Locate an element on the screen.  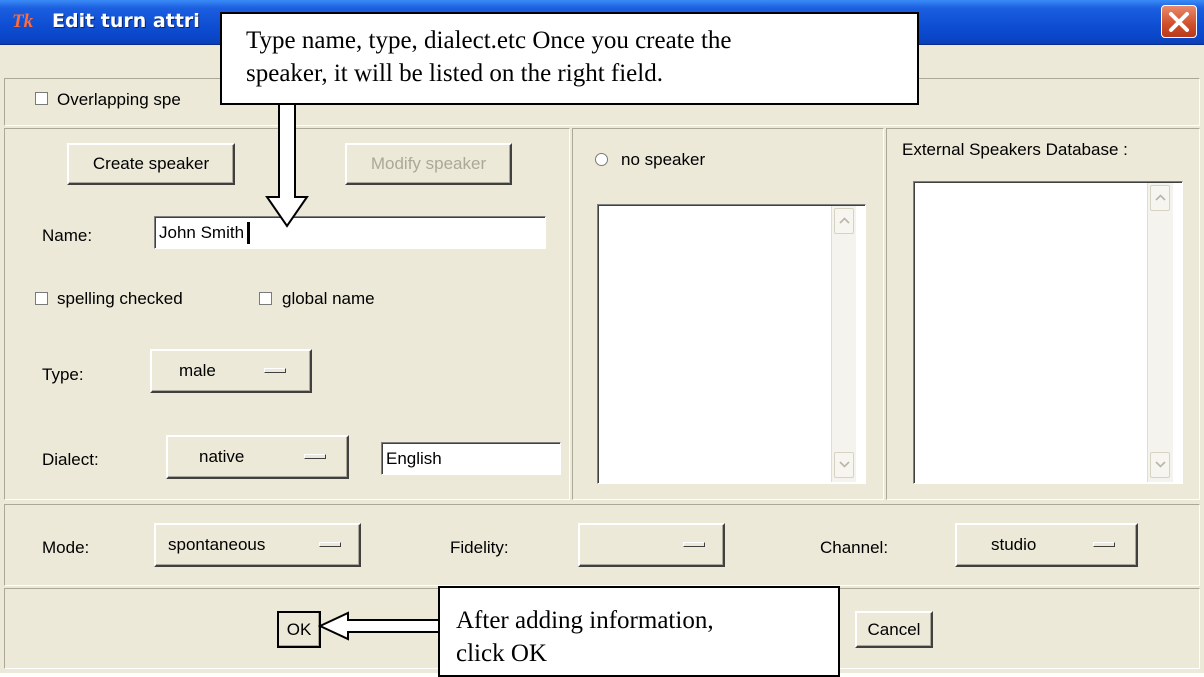
ok-button: OK is located at coordinates (299, 629).